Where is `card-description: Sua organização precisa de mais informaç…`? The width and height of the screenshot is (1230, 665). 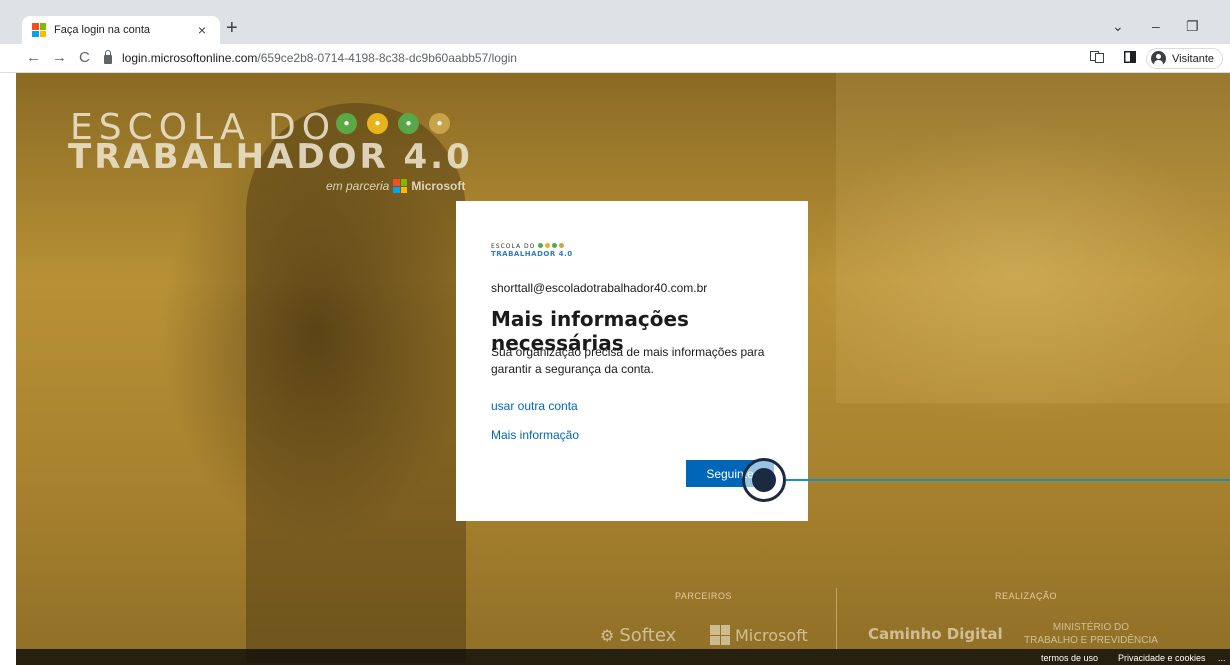
card-description: Sua organização precisa de mais informaç… is located at coordinates (628, 360).